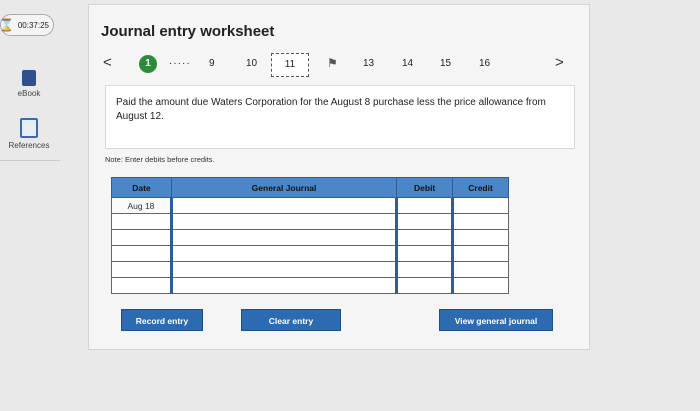 The height and width of the screenshot is (411, 700). Describe the element at coordinates (407, 63) in the screenshot. I see `step-14: 14` at that location.